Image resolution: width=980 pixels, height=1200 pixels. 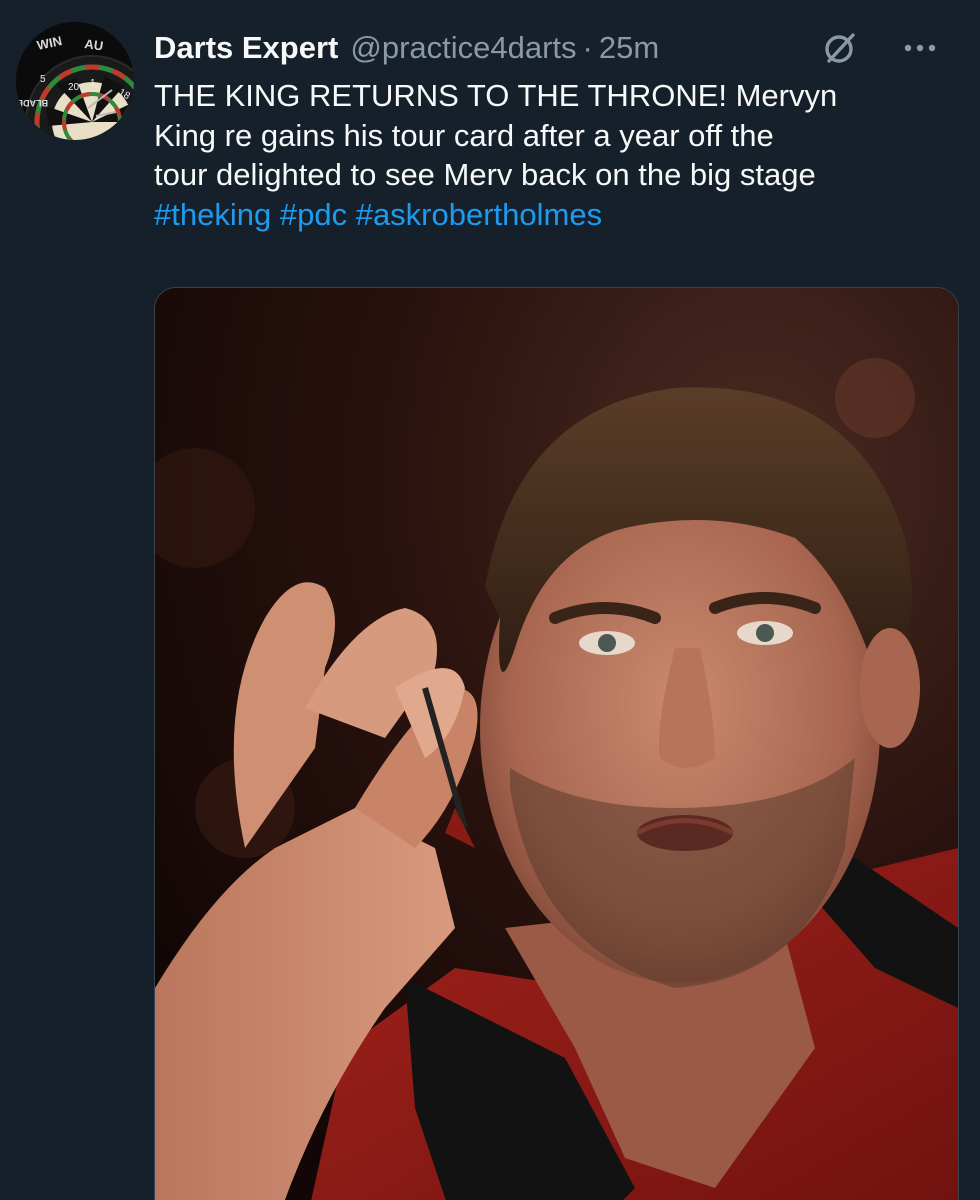 I want to click on tweet-text-line: THE KING RETURNS TO THE THRONE! Mervyn, so click(x=496, y=95).